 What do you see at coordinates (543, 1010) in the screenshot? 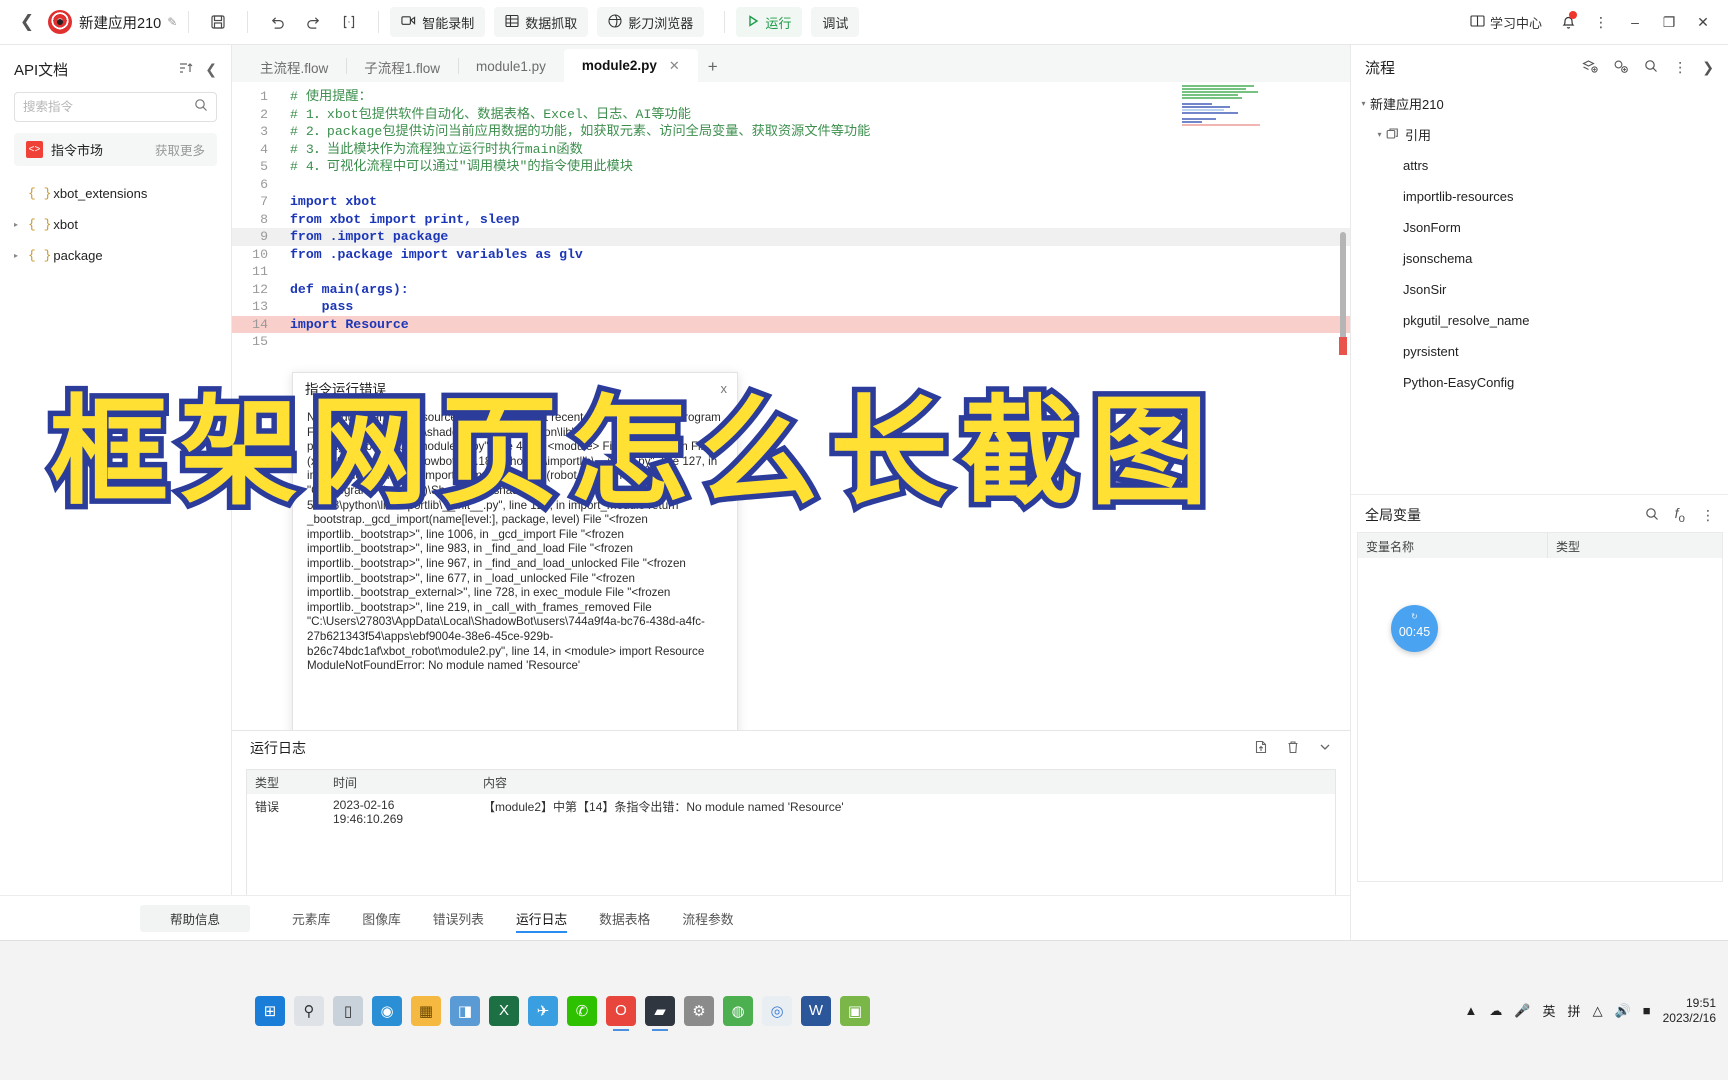
I see `telegram-icon: ✈` at bounding box center [543, 1010].